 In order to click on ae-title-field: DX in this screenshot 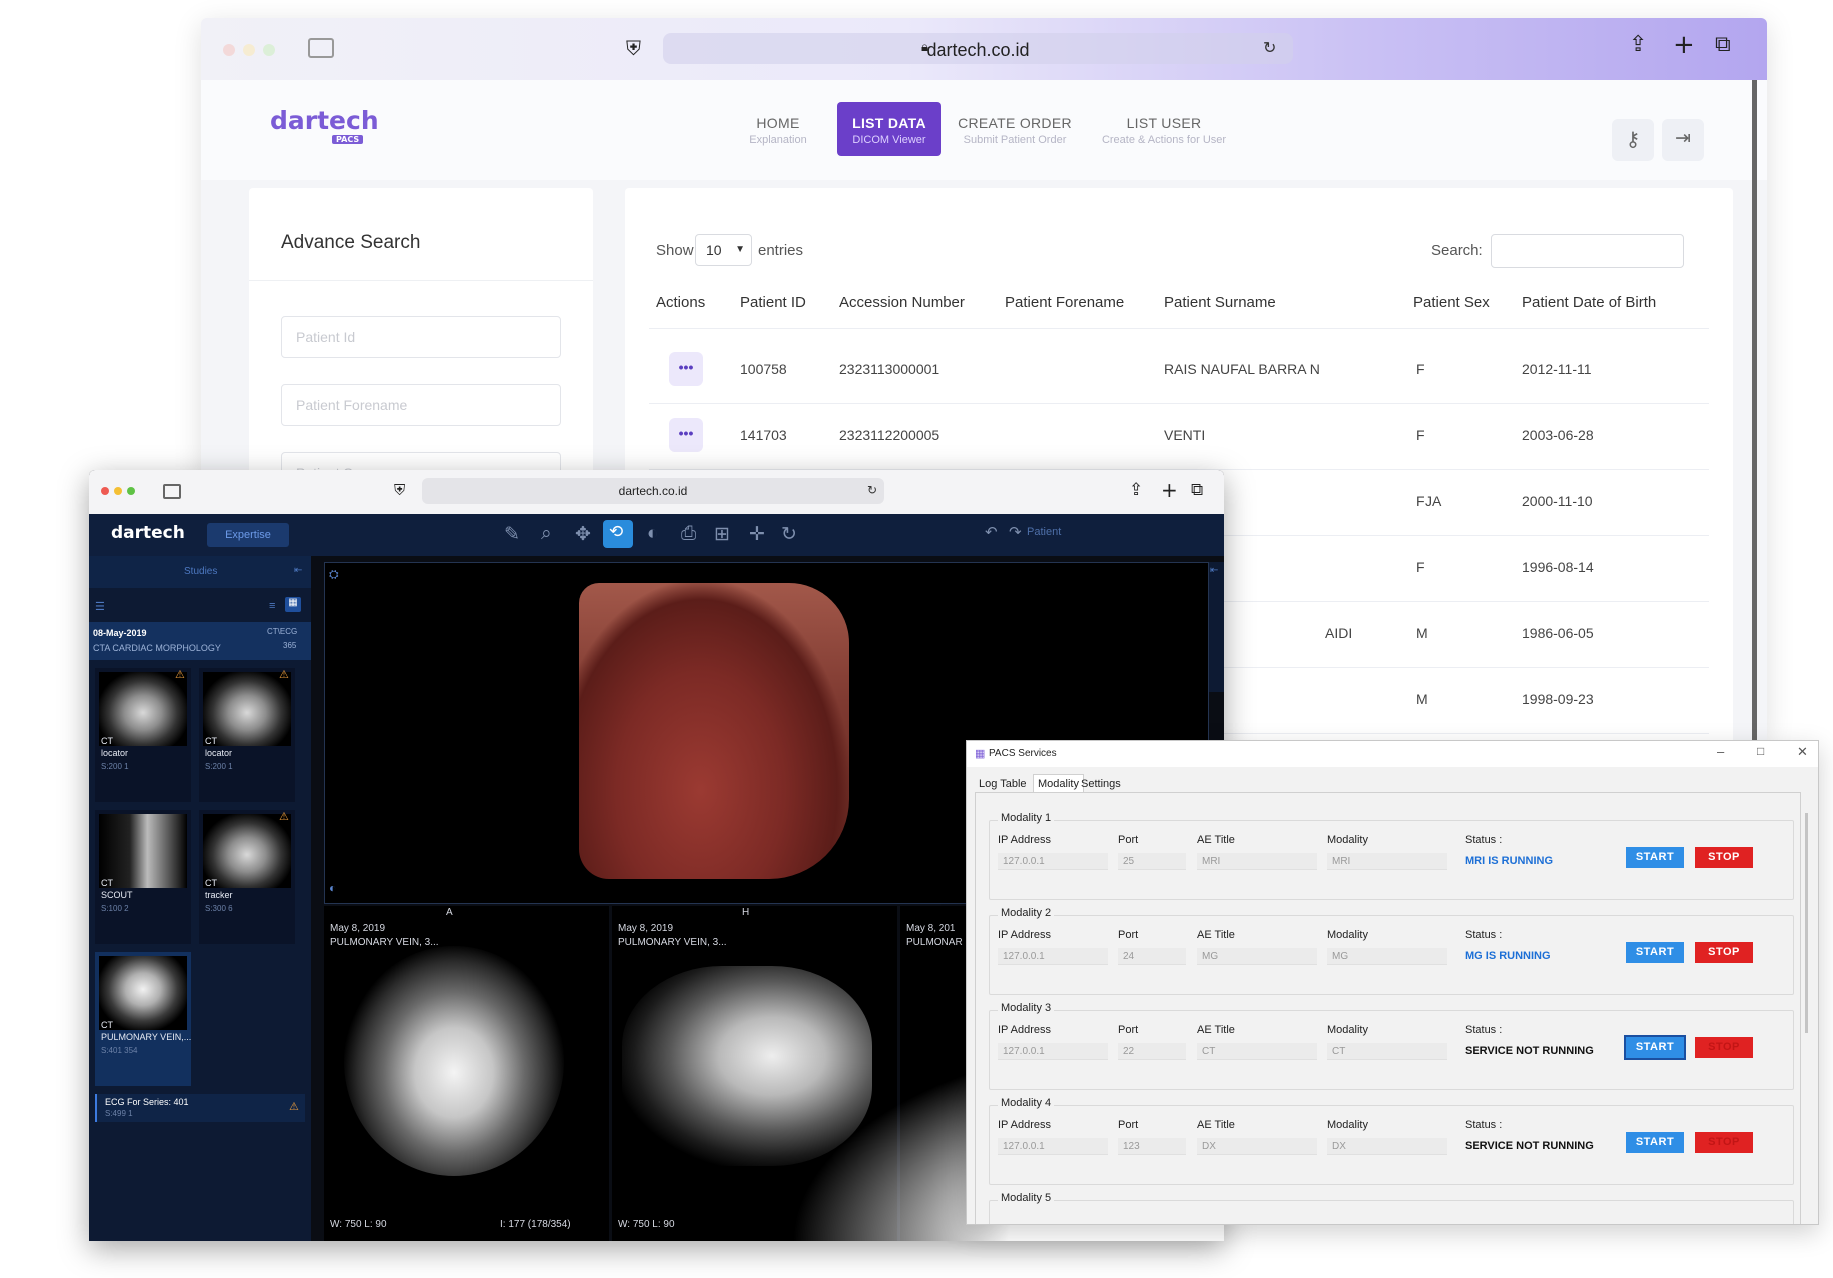, I will do `click(1257, 1146)`.